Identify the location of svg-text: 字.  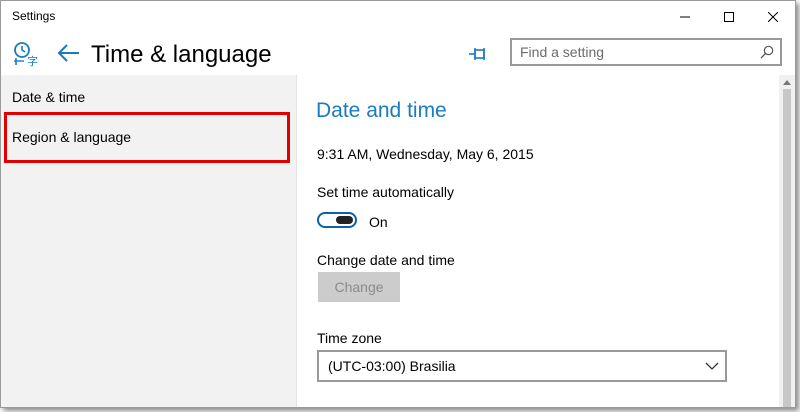
(32, 60).